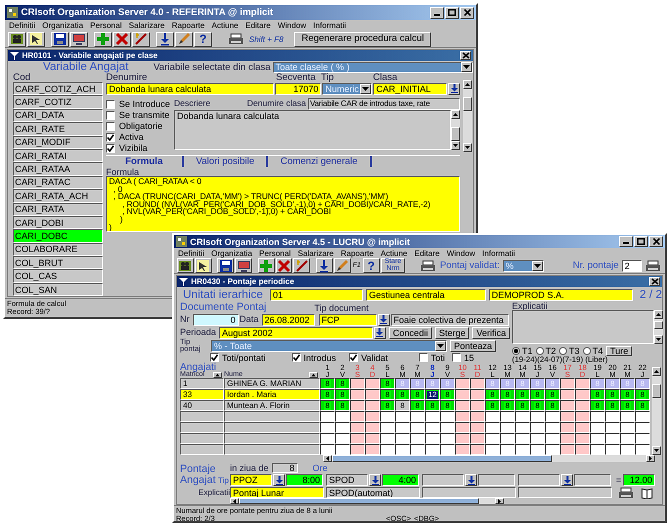 This screenshot has width=672, height=526. Describe the element at coordinates (586, 351) in the screenshot. I see `radio-button` at that location.